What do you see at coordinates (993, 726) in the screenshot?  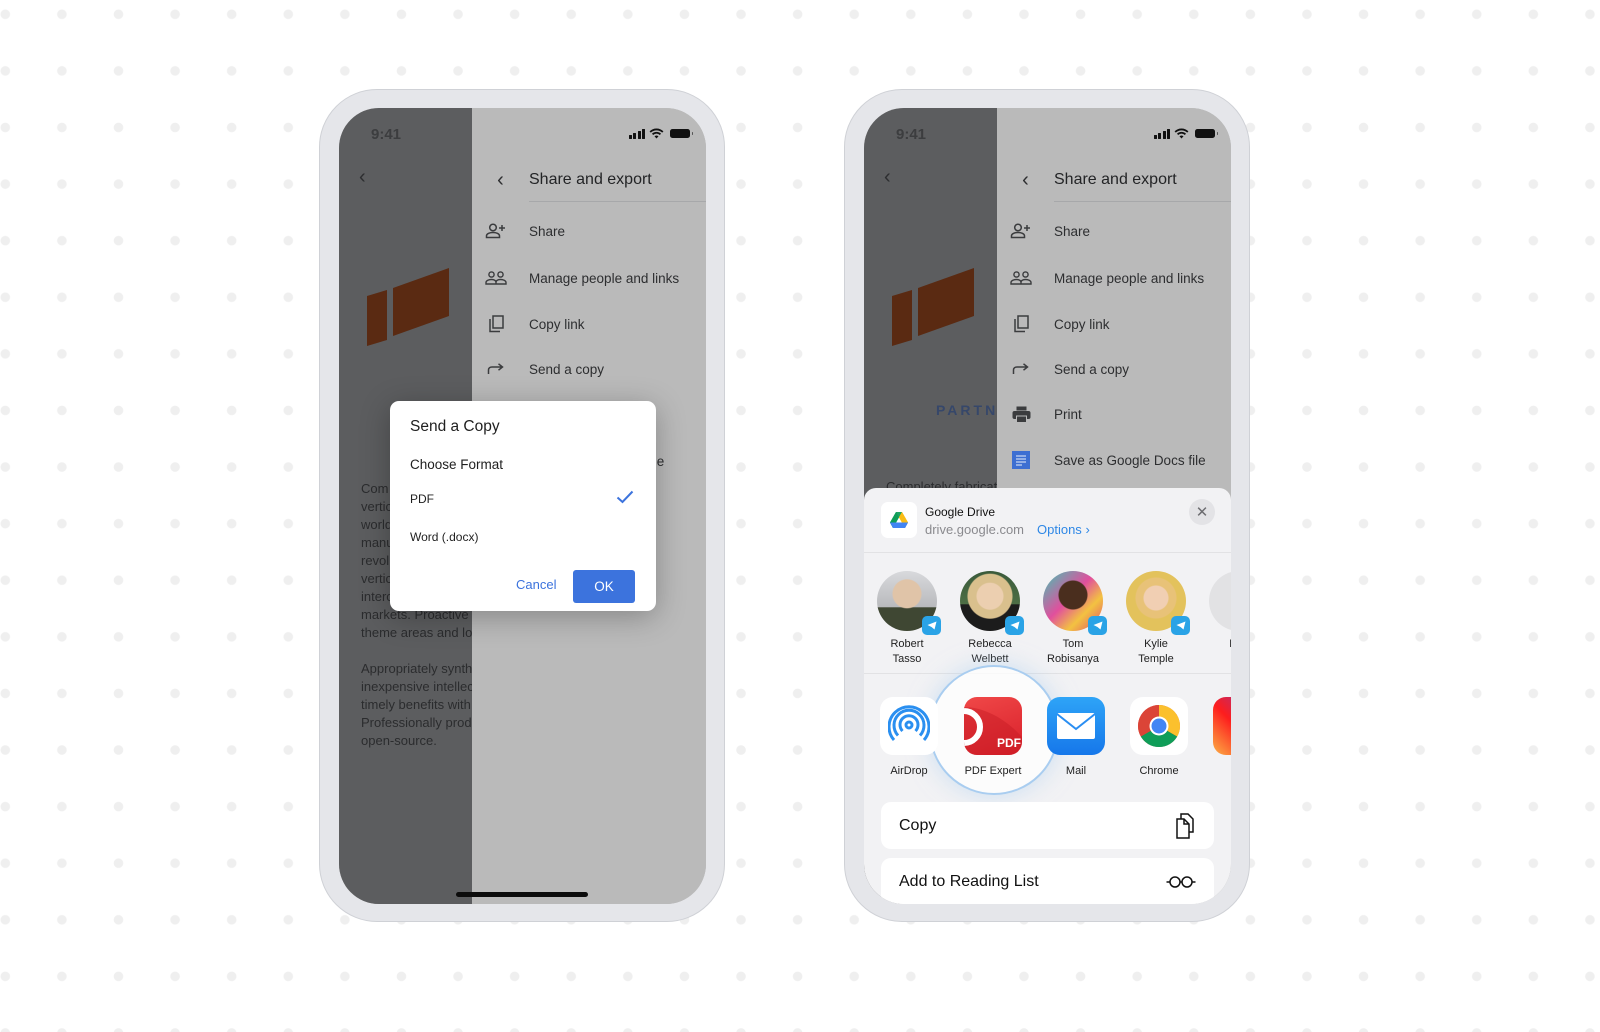 I see `pdf-expert-icon: PDF` at bounding box center [993, 726].